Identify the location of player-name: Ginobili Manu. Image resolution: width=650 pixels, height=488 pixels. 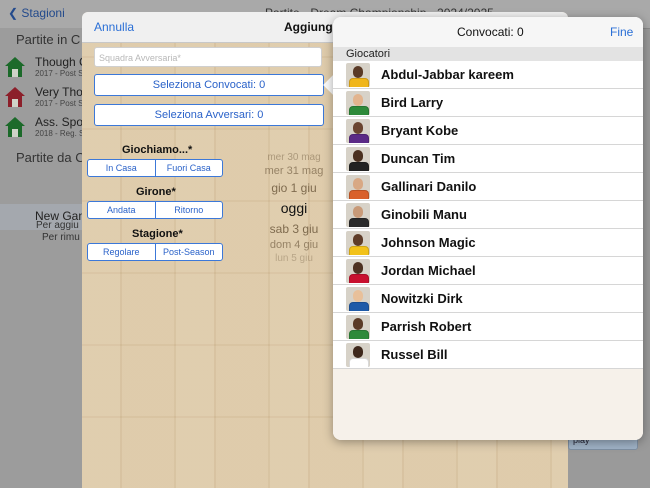
(424, 214).